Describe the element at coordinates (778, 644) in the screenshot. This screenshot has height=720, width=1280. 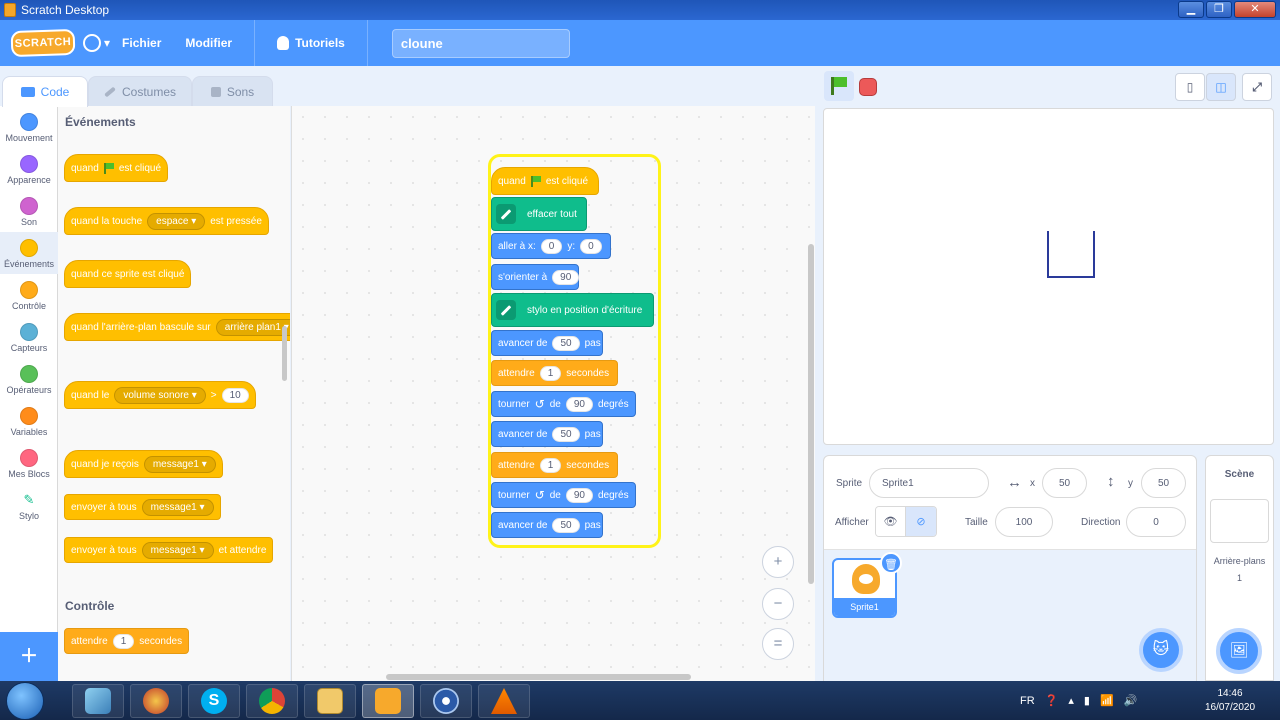
I see `zoom-reset-button: =` at that location.